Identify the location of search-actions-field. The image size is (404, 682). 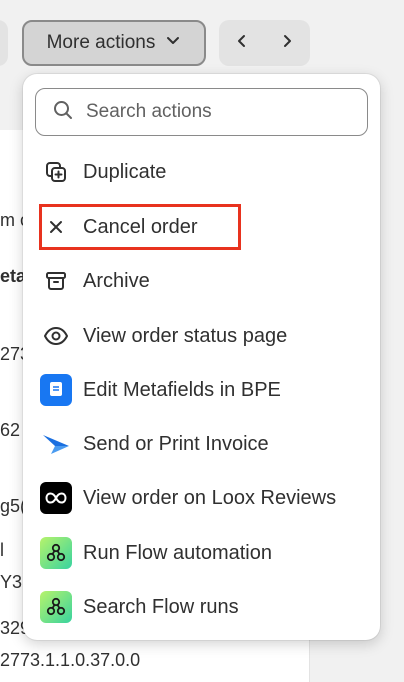
(201, 112).